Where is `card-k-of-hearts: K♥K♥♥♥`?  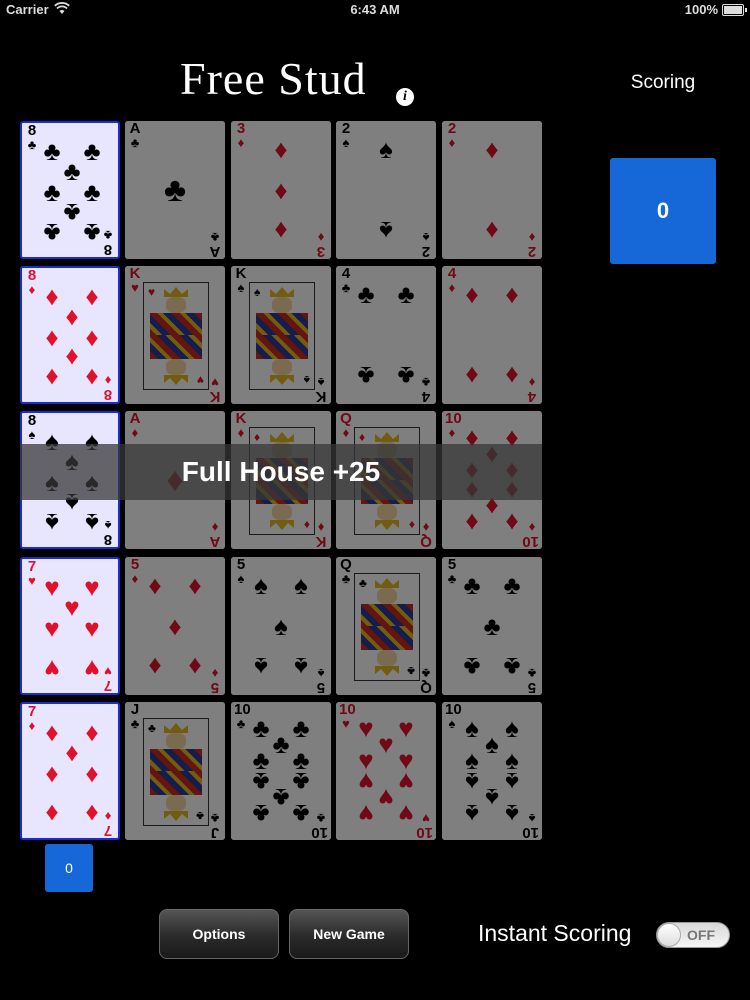
card-k-of-hearts: K♥K♥♥♥ is located at coordinates (175, 335).